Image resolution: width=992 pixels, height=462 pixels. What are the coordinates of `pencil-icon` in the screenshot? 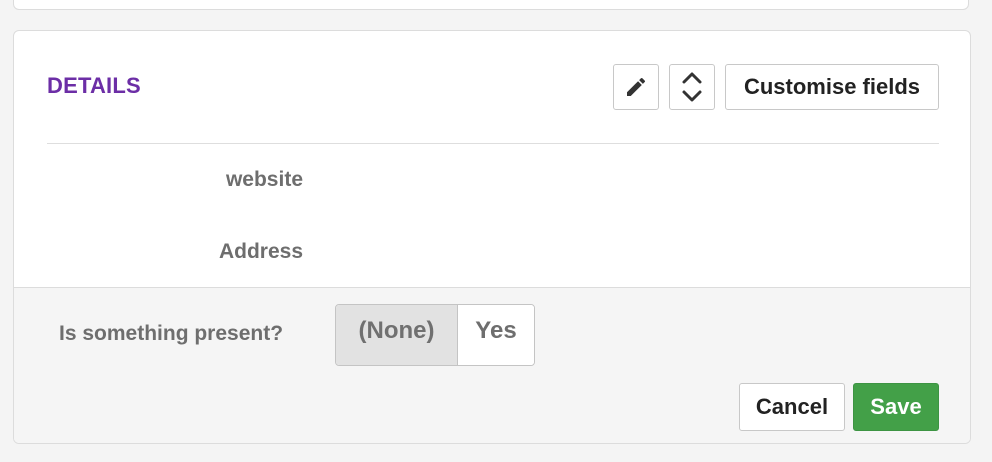 It's located at (636, 86).